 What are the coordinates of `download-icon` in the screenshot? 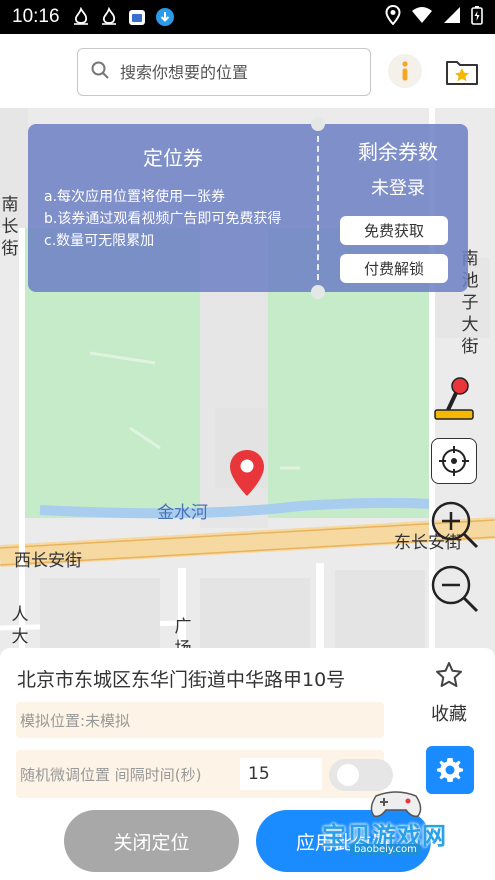 It's located at (165, 17).